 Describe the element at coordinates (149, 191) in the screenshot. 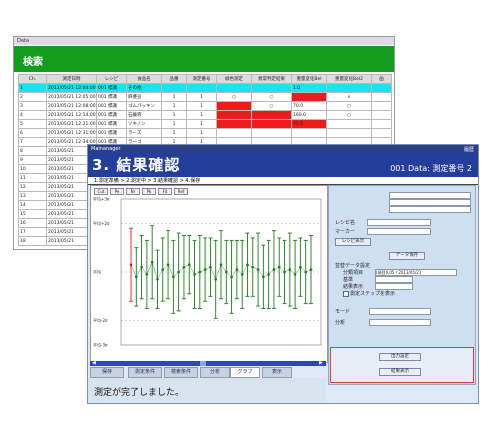

I see `chart-tool-button: Pk` at that location.